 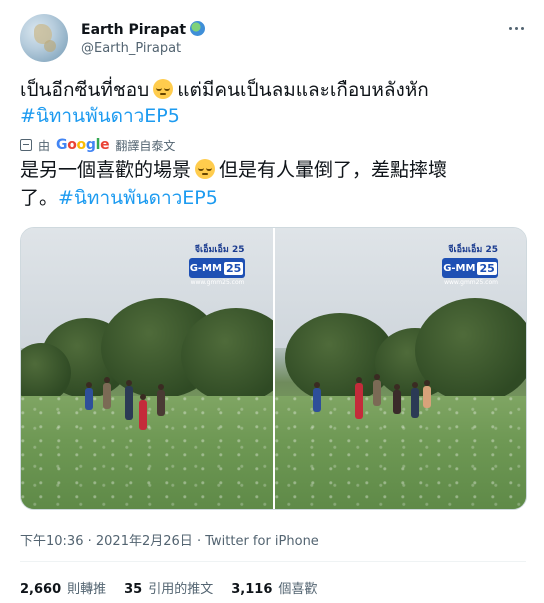 I want to click on likes-stat: 3,116 個喜歡, so click(x=274, y=587).